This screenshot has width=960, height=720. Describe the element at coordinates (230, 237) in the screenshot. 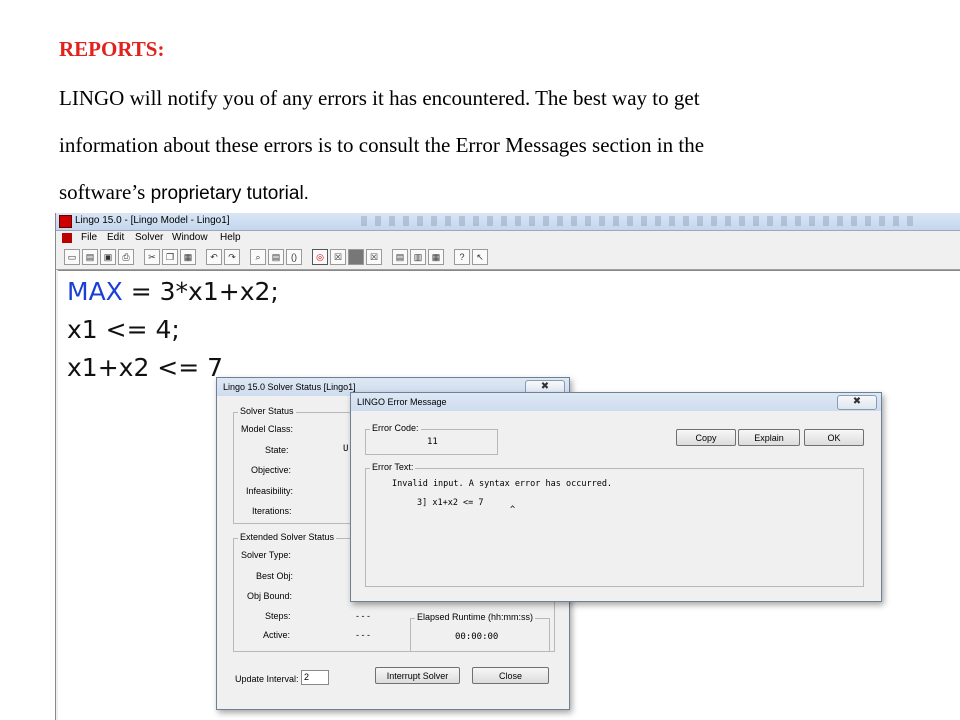

I see `menu-help: Help` at that location.